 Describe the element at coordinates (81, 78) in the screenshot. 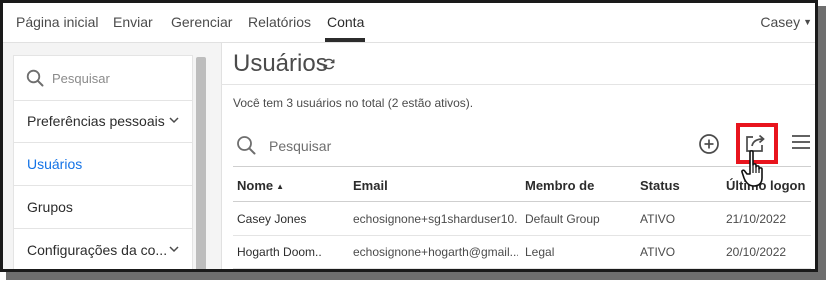

I see `sidebar-search-placeholder: Pesquisar` at that location.